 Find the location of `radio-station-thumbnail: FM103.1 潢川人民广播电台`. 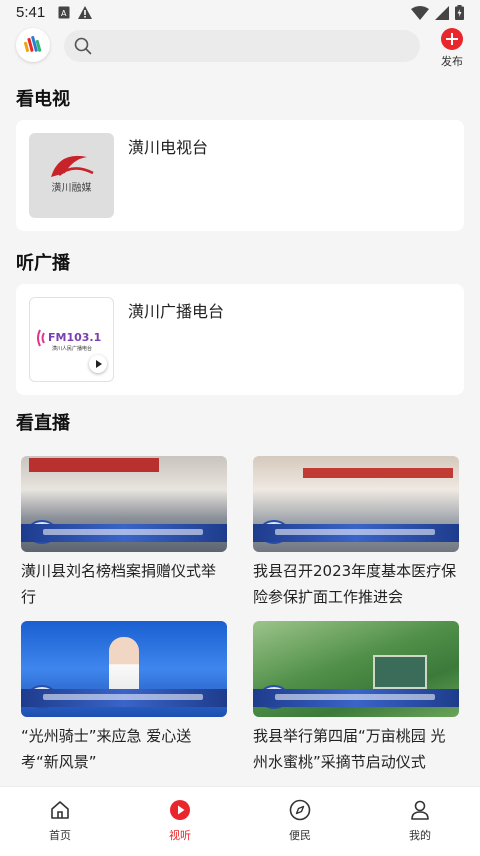

radio-station-thumbnail: FM103.1 潢川人民广播电台 is located at coordinates (71, 339).